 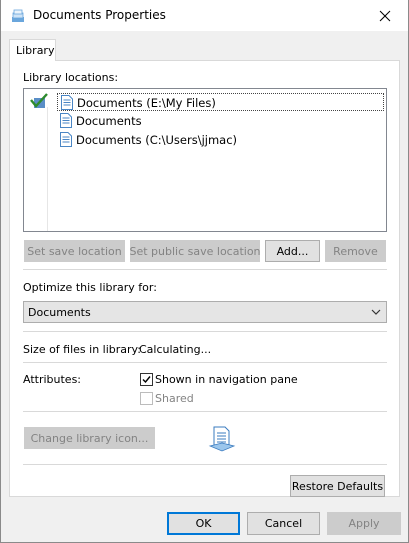 What do you see at coordinates (90, 287) in the screenshot?
I see `optimize-label: Optimize this library for:` at bounding box center [90, 287].